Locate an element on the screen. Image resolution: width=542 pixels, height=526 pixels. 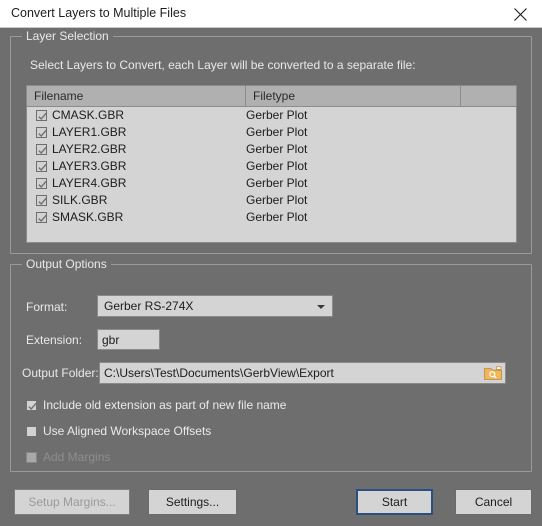
format-label: Format: is located at coordinates (47, 307).